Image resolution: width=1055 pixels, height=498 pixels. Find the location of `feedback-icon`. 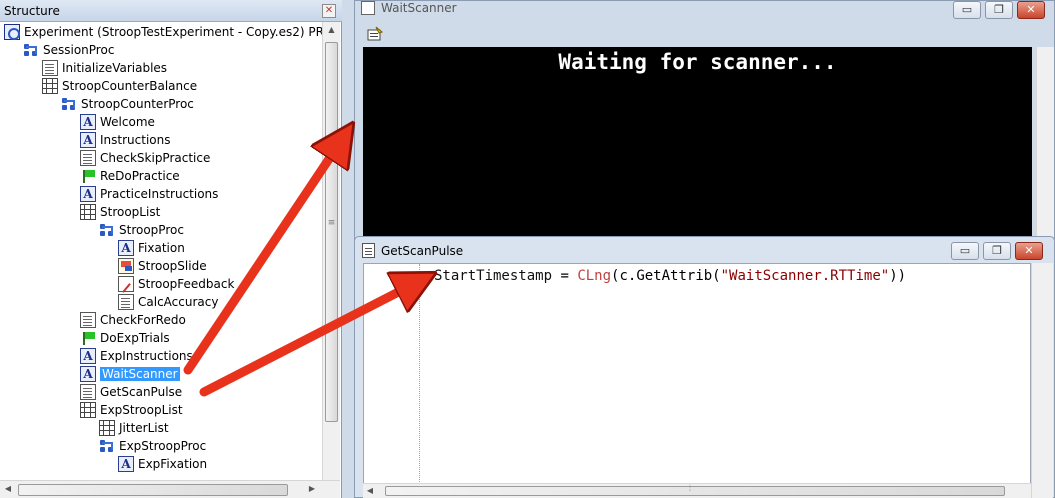

feedback-icon is located at coordinates (126, 284).